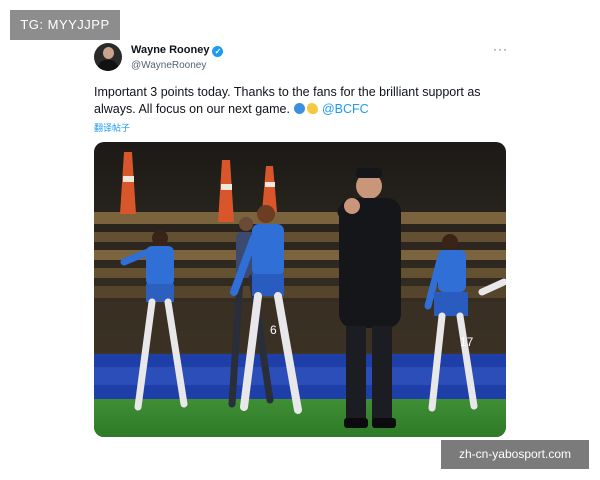 Image resolution: width=600 pixels, height=480 pixels. I want to click on avatar, so click(108, 57).